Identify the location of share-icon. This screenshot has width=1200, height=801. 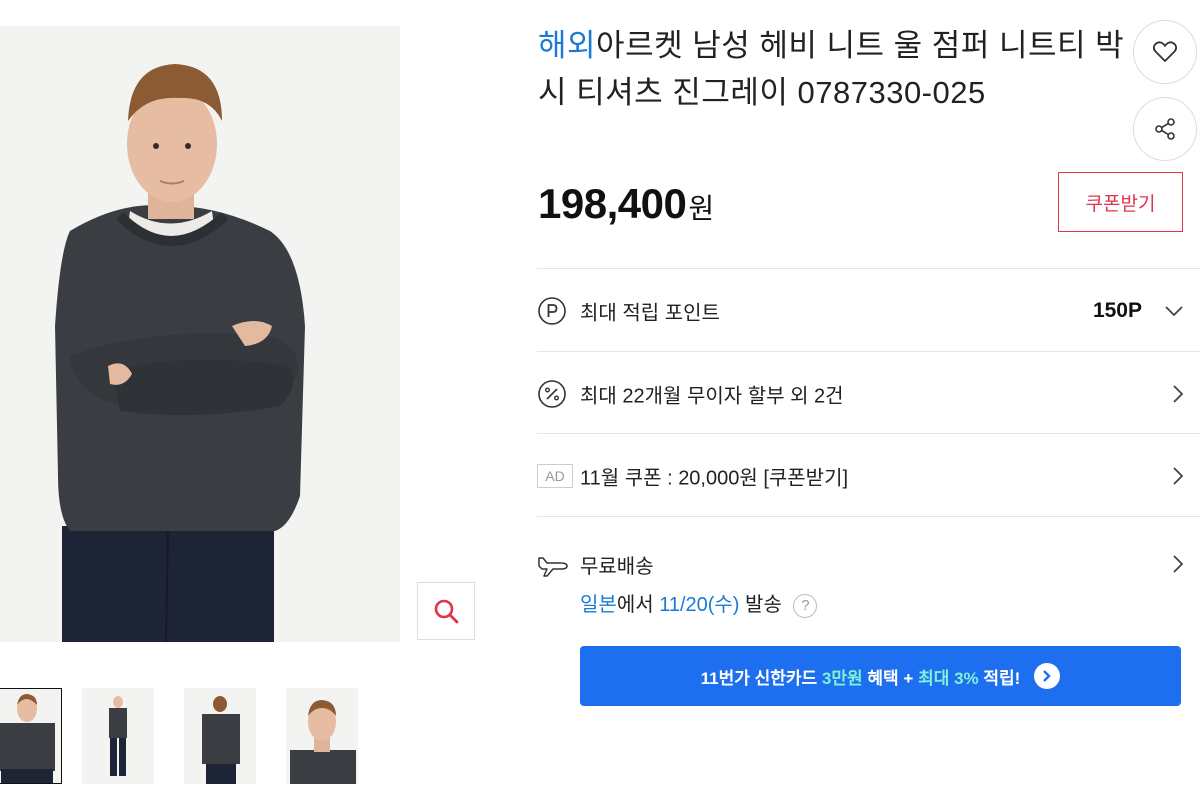
(1165, 129).